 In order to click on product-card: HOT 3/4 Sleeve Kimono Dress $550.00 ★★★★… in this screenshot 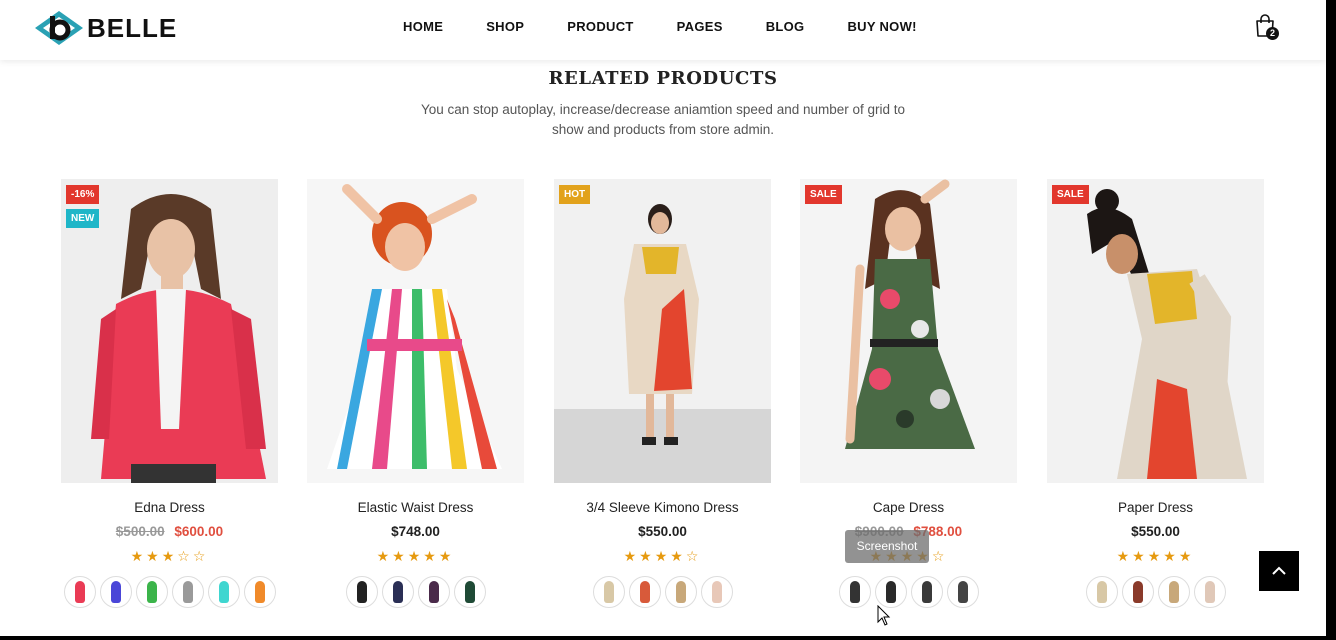, I will do `click(662, 393)`.